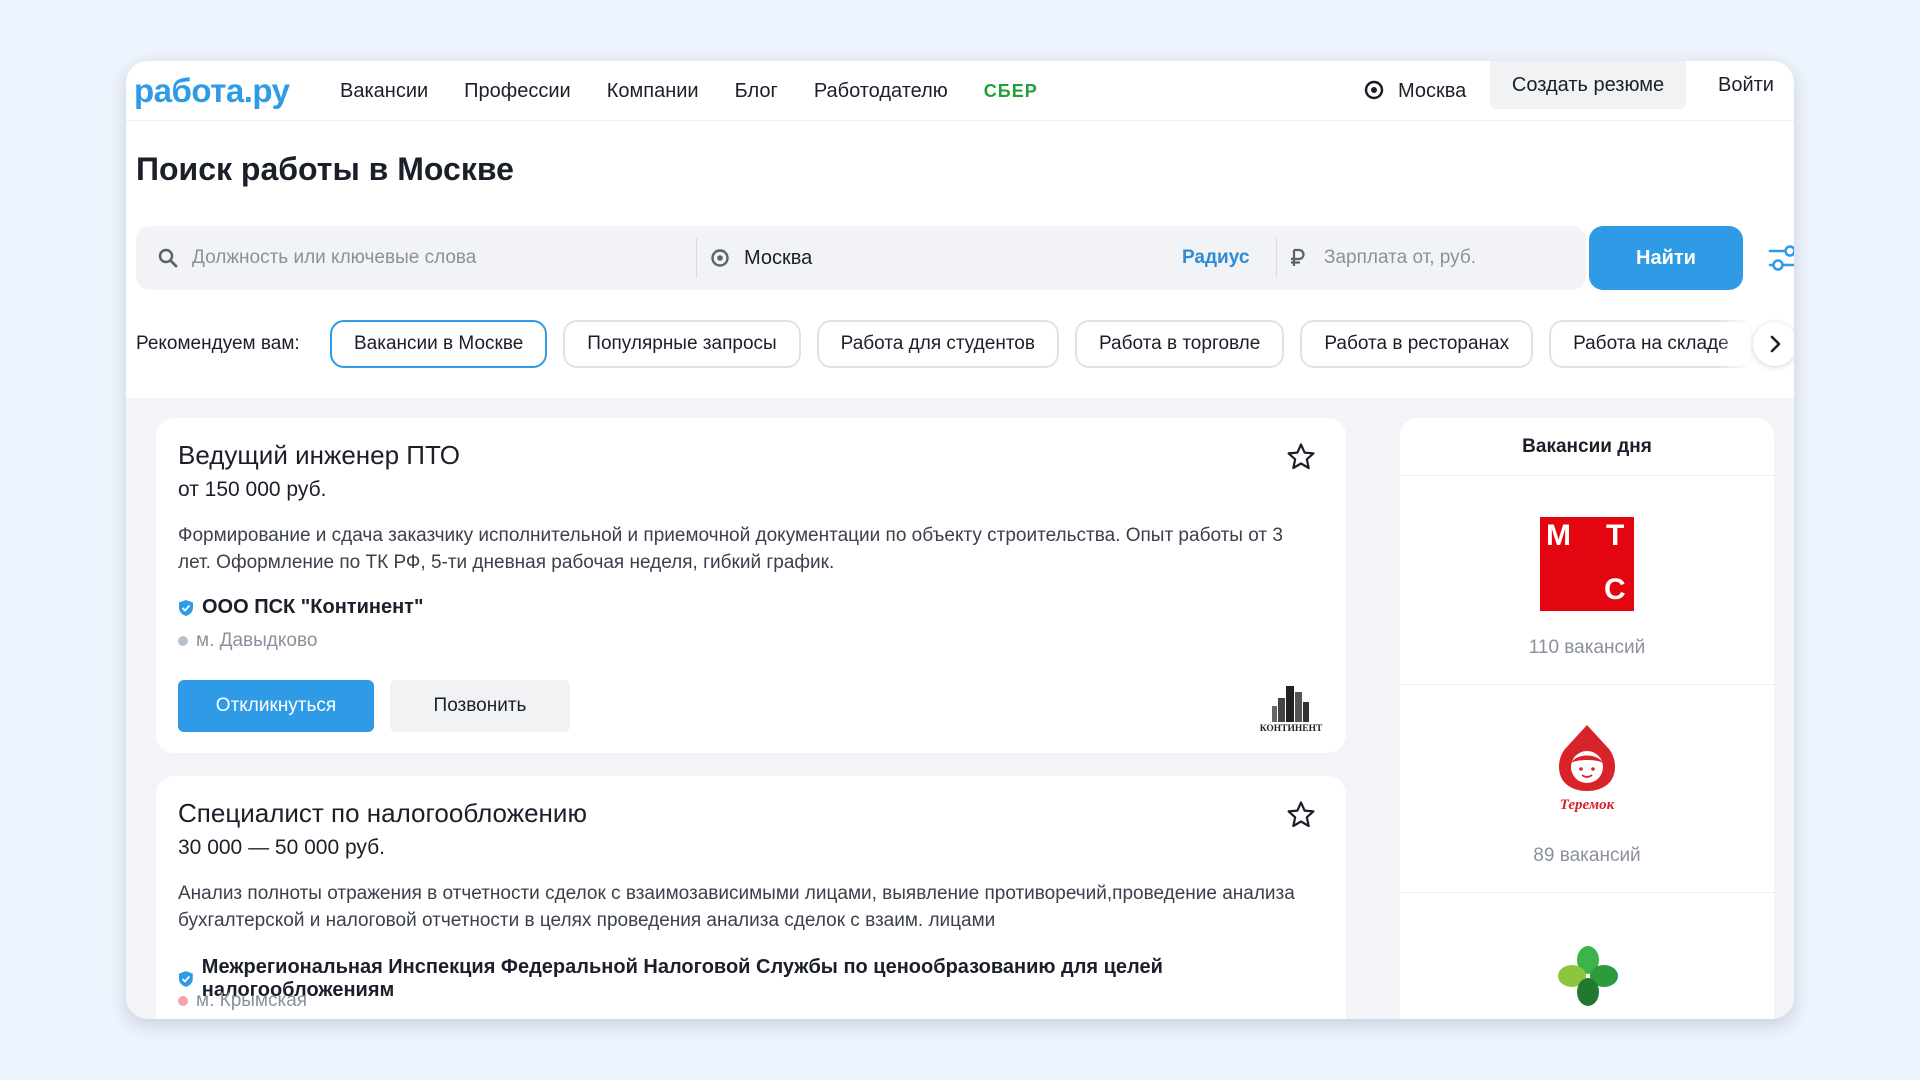  I want to click on salary-field, so click(1440, 258).